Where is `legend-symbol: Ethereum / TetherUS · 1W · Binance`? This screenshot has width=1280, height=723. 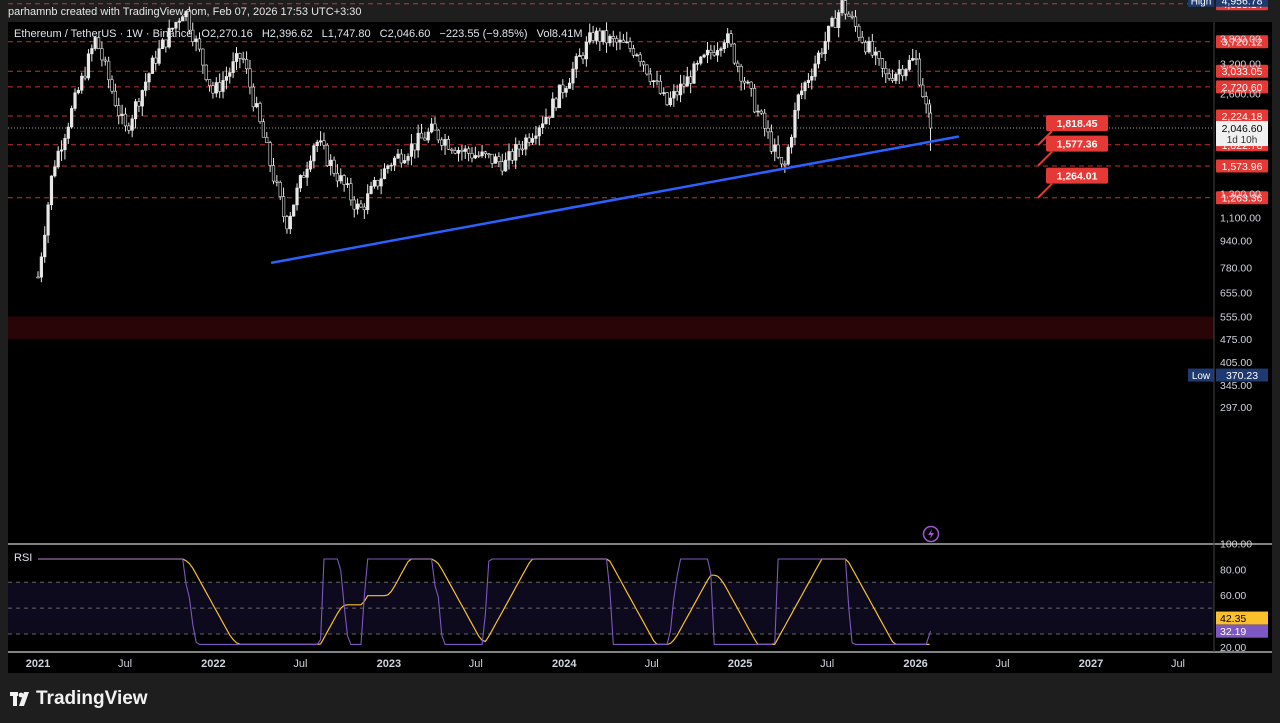 legend-symbol: Ethereum / TetherUS · 1W · Binance is located at coordinates (103, 34).